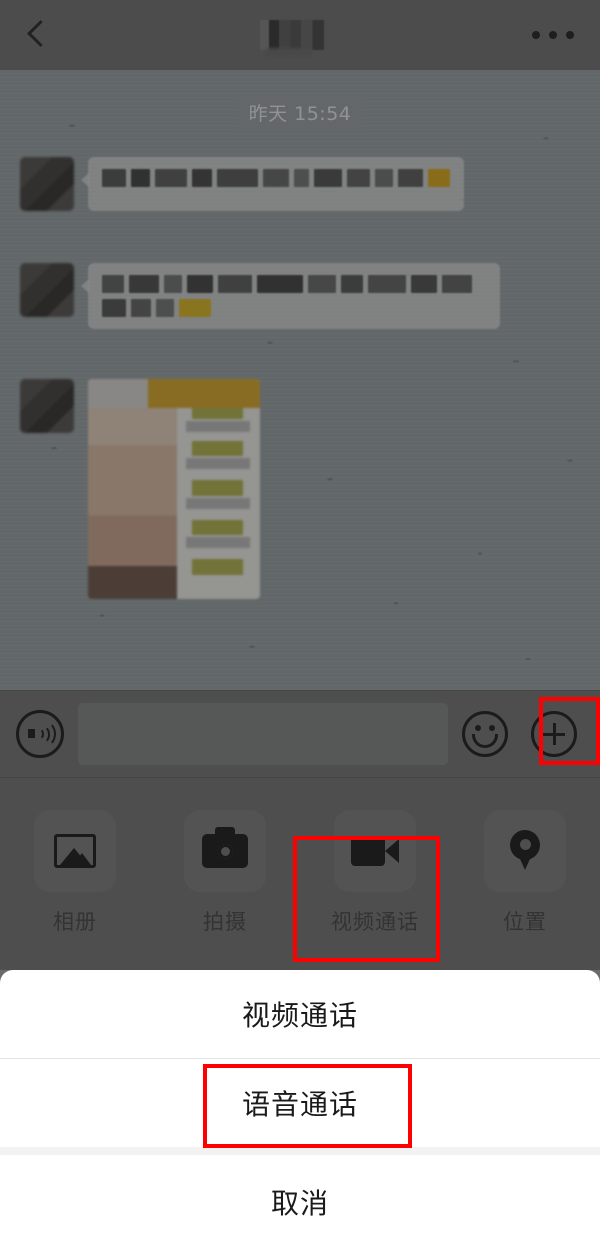  I want to click on photo-icon, so click(75, 851).